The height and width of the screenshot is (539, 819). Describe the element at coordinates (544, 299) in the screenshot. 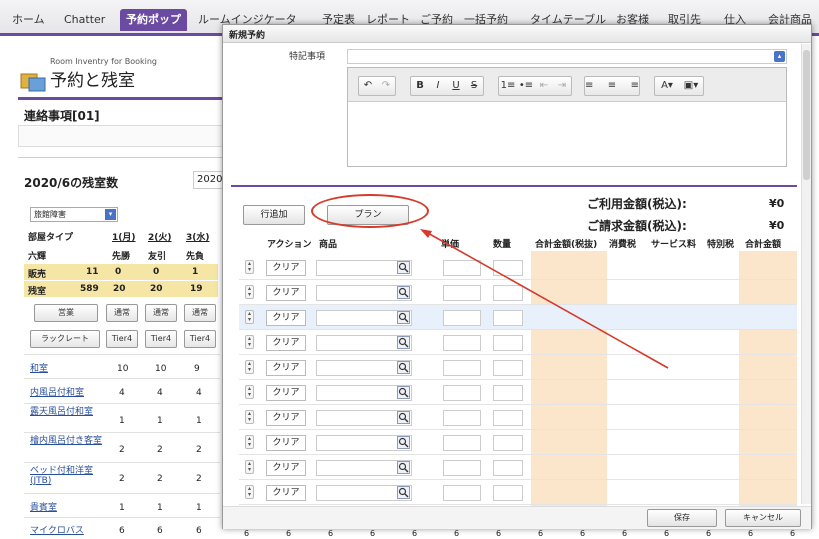

I see `annotation-arrow-icon` at that location.